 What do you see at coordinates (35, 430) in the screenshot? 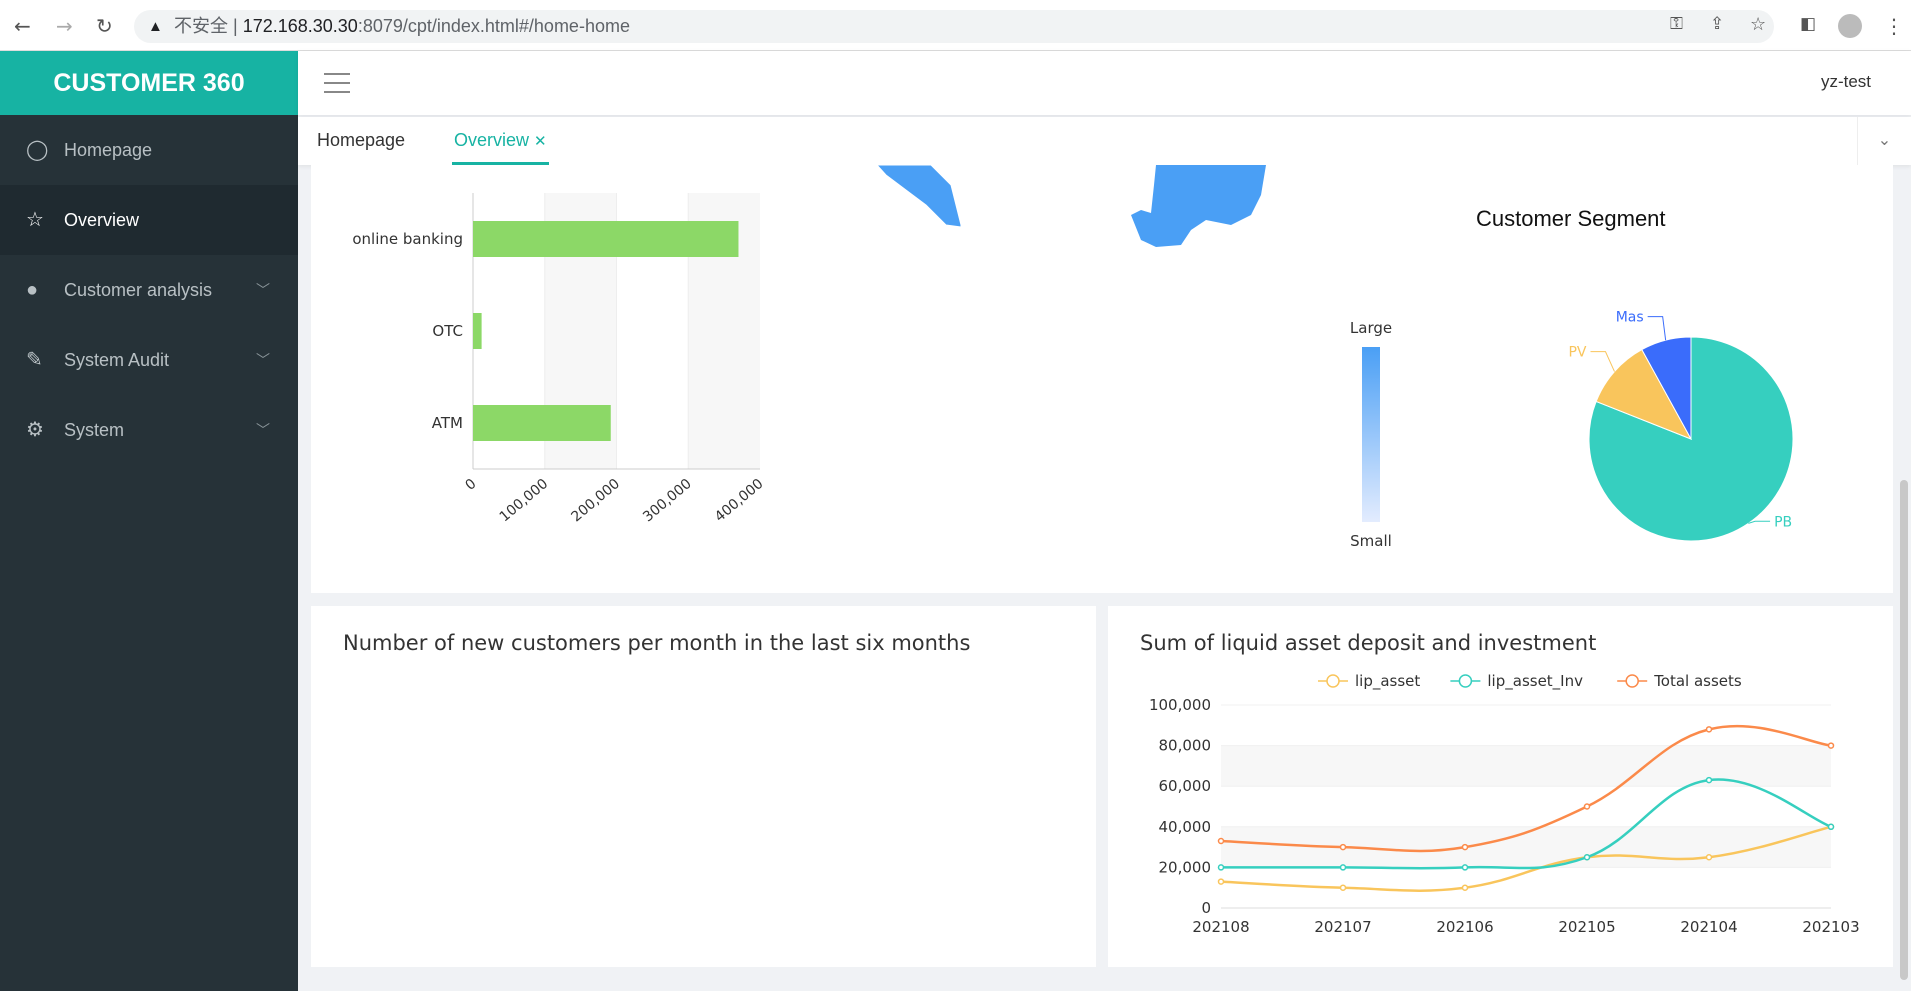
I see `gear-icon: ⚙` at bounding box center [35, 430].